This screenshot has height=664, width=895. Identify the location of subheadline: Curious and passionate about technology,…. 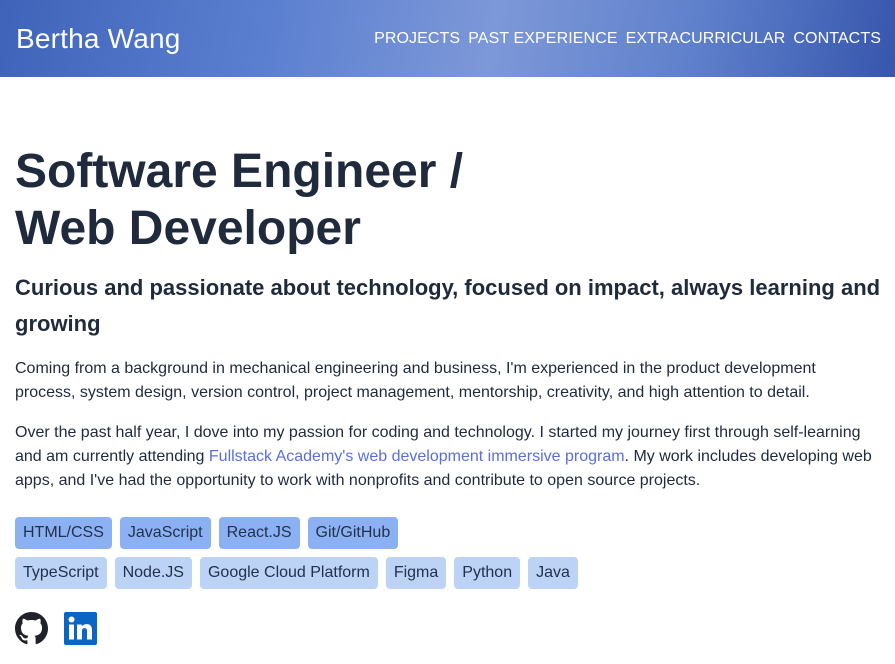
(448, 305).